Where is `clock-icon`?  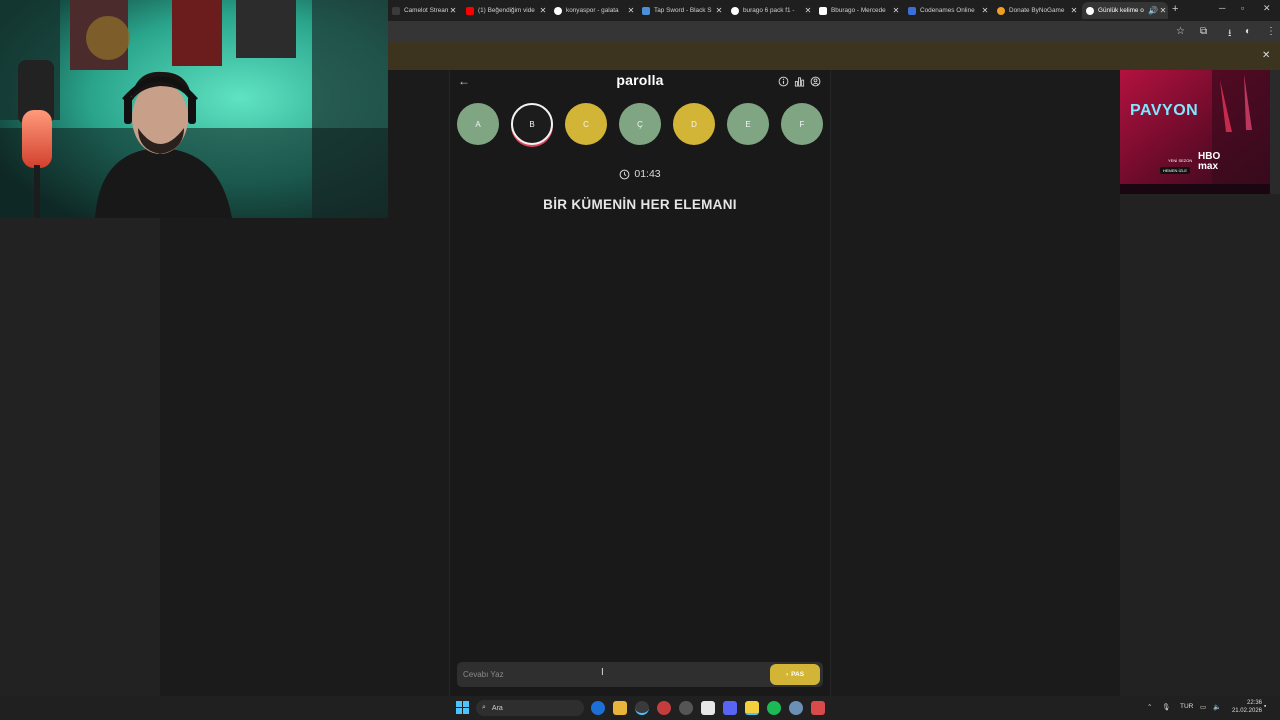
clock-icon is located at coordinates (624, 174).